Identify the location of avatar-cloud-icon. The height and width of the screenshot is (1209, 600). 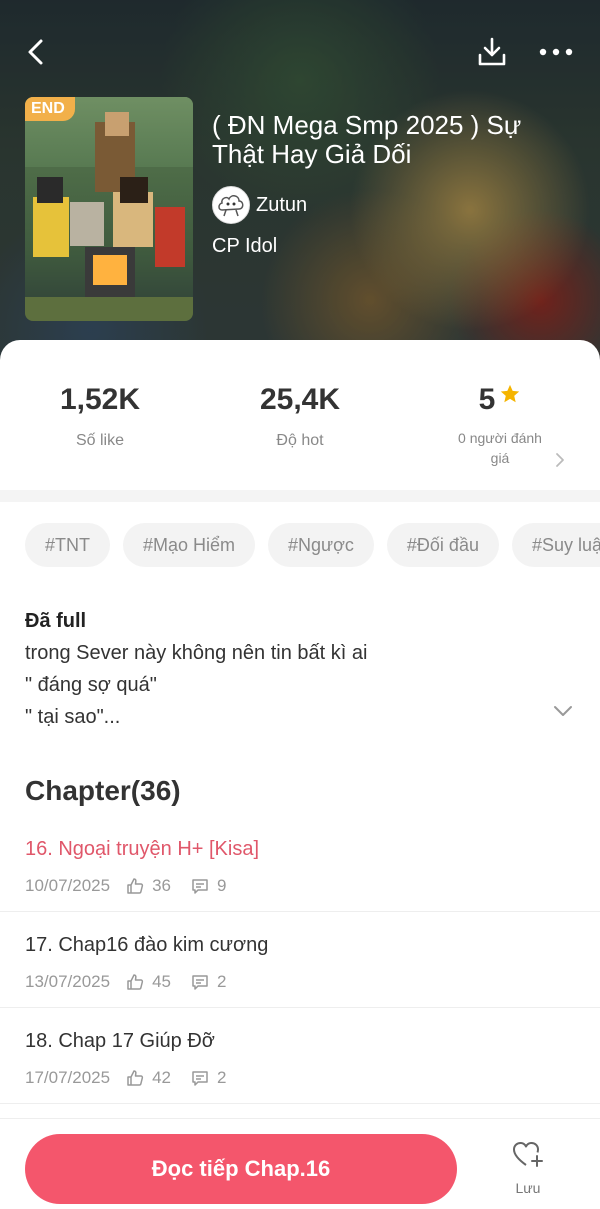
(231, 206).